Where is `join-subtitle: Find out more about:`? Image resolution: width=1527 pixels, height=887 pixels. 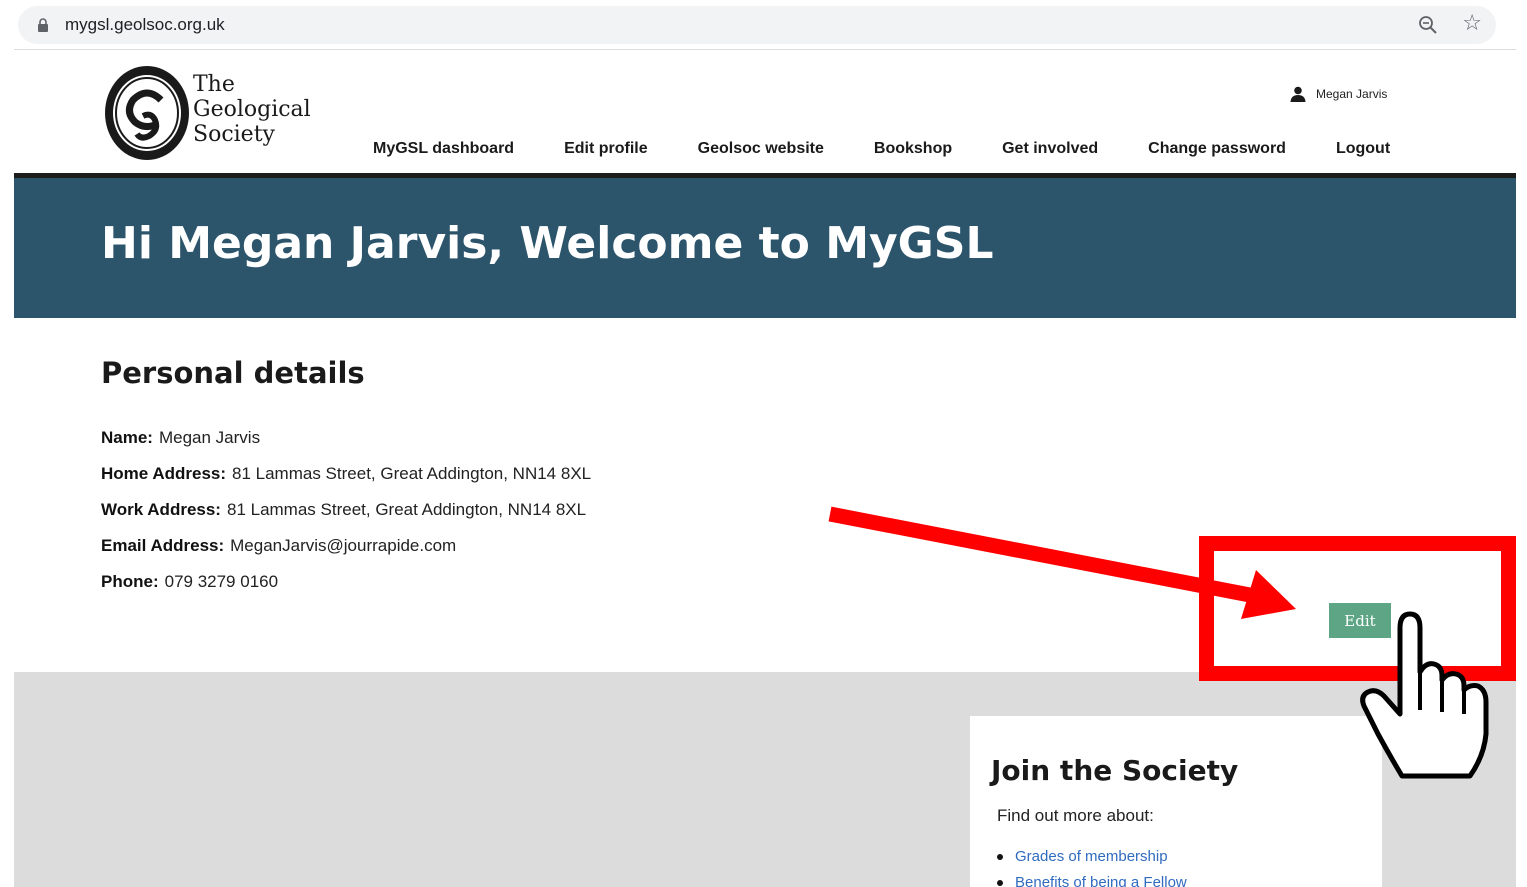 join-subtitle: Find out more about: is located at coordinates (1075, 815).